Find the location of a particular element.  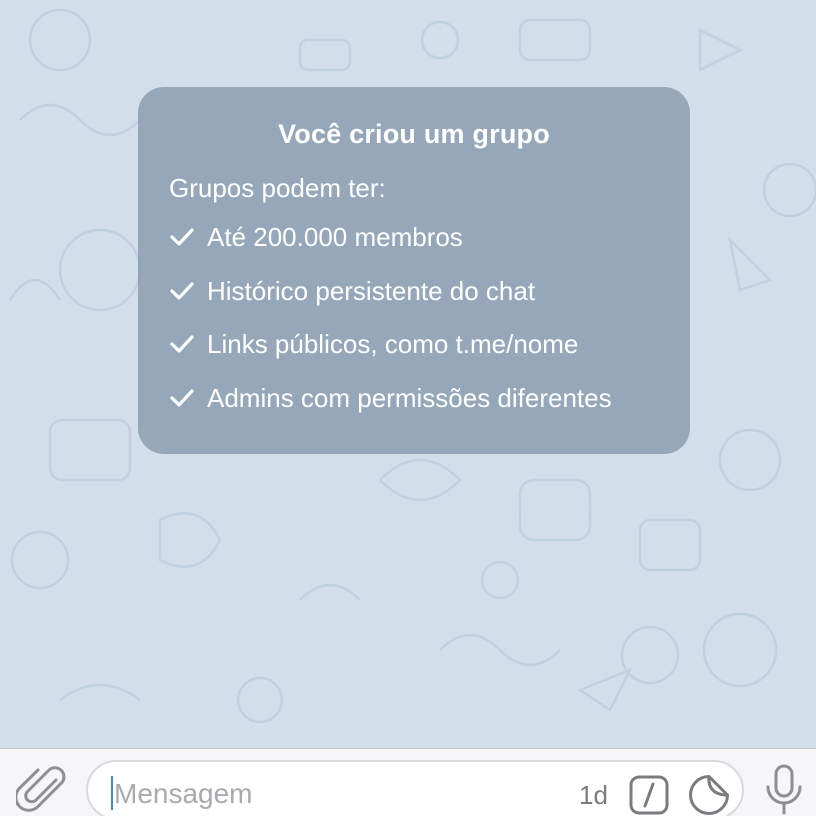

feature-item: Links públicos, como t.me/nome is located at coordinates (373, 344).